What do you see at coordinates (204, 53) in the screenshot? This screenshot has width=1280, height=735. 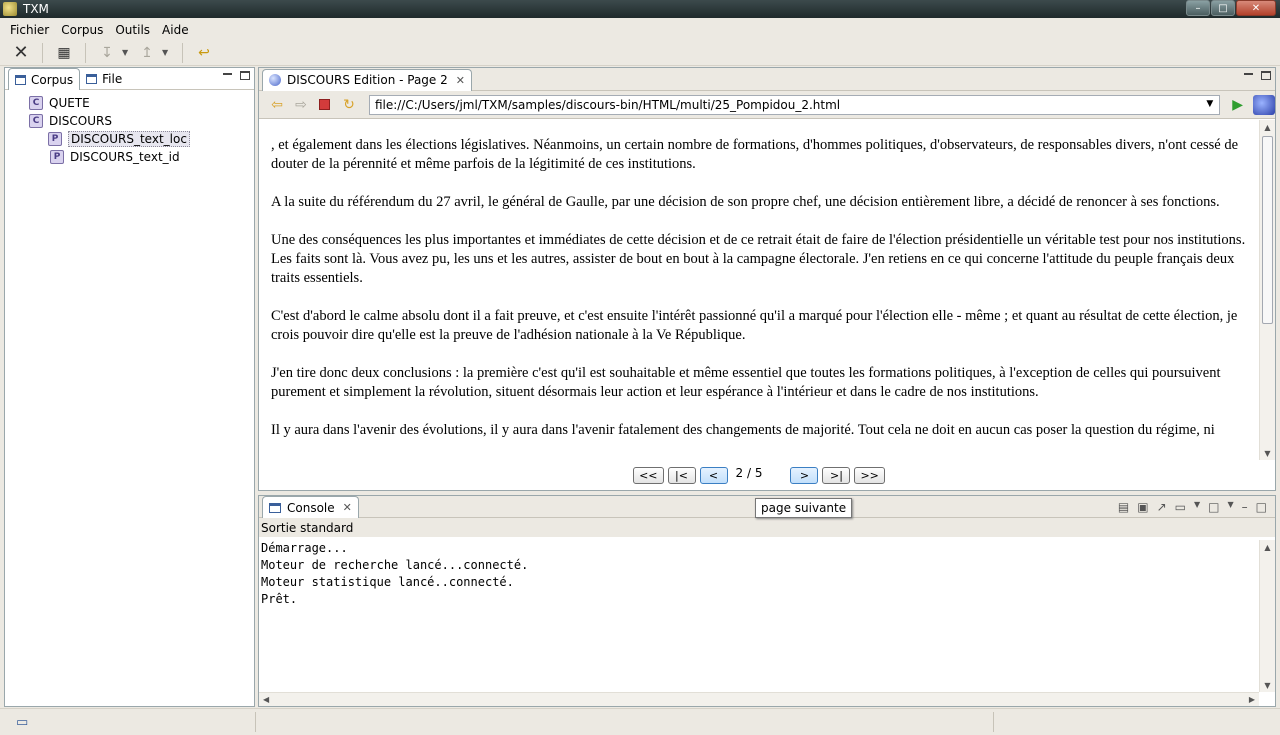 I see `back-to-source-icon: ↩` at bounding box center [204, 53].